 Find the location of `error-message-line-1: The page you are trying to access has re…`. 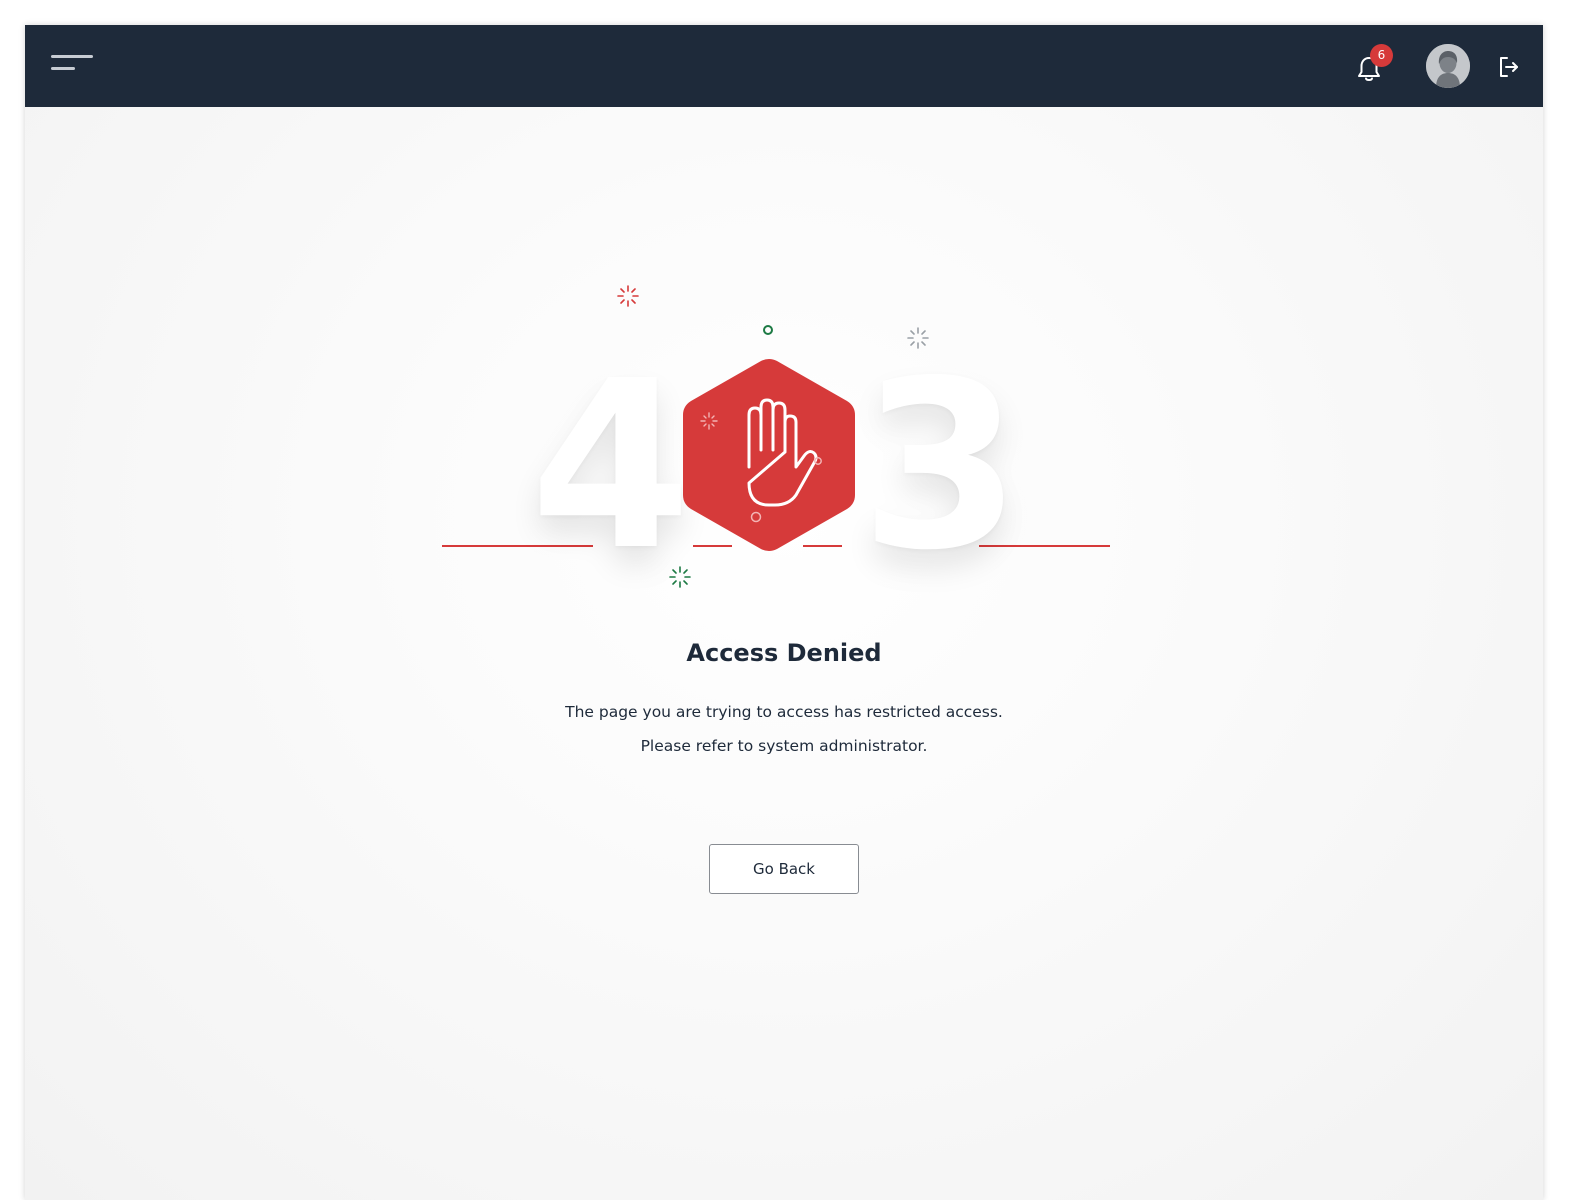

error-message-line-1: The page you are trying to access has re… is located at coordinates (784, 712).